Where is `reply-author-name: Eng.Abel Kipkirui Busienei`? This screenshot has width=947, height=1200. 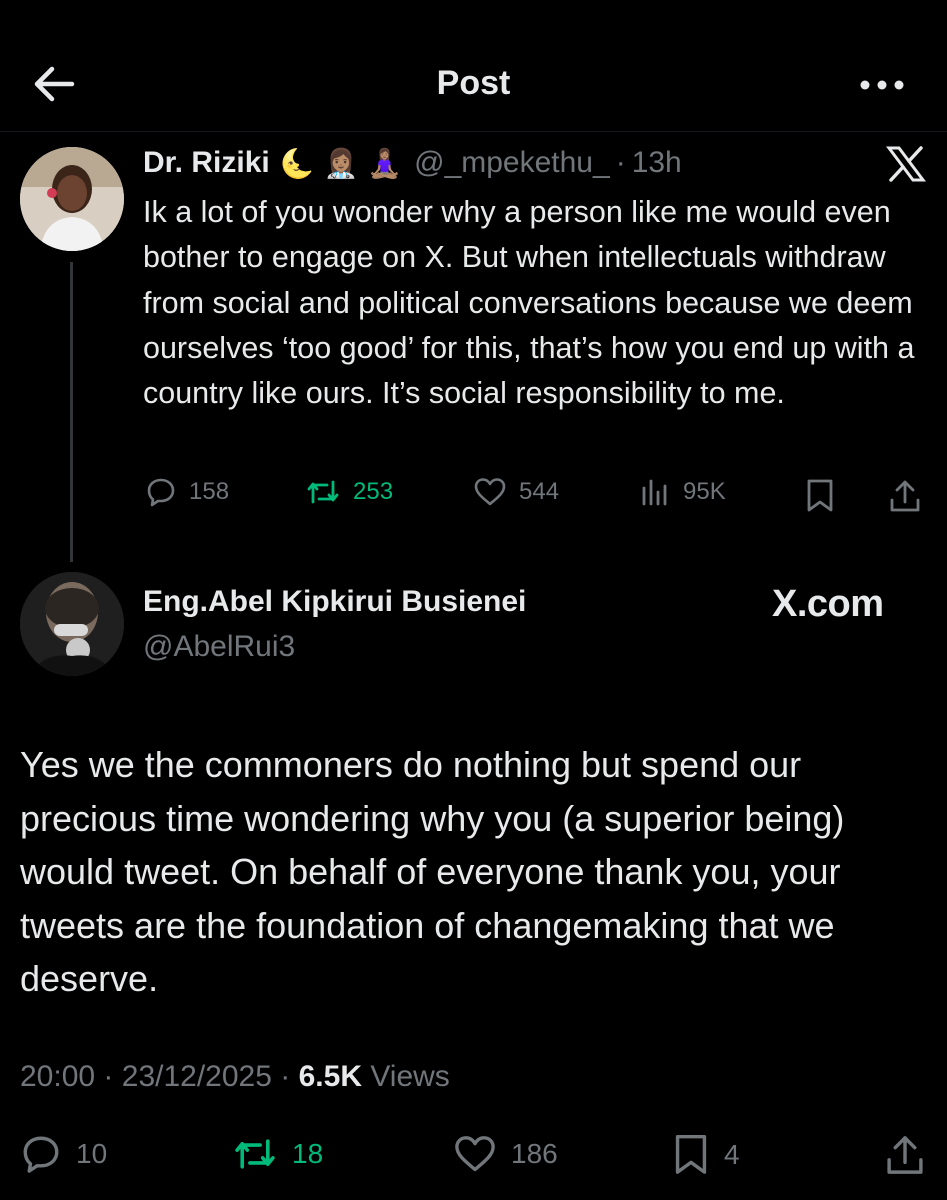 reply-author-name: Eng.Abel Kipkirui Busienei is located at coordinates (334, 602).